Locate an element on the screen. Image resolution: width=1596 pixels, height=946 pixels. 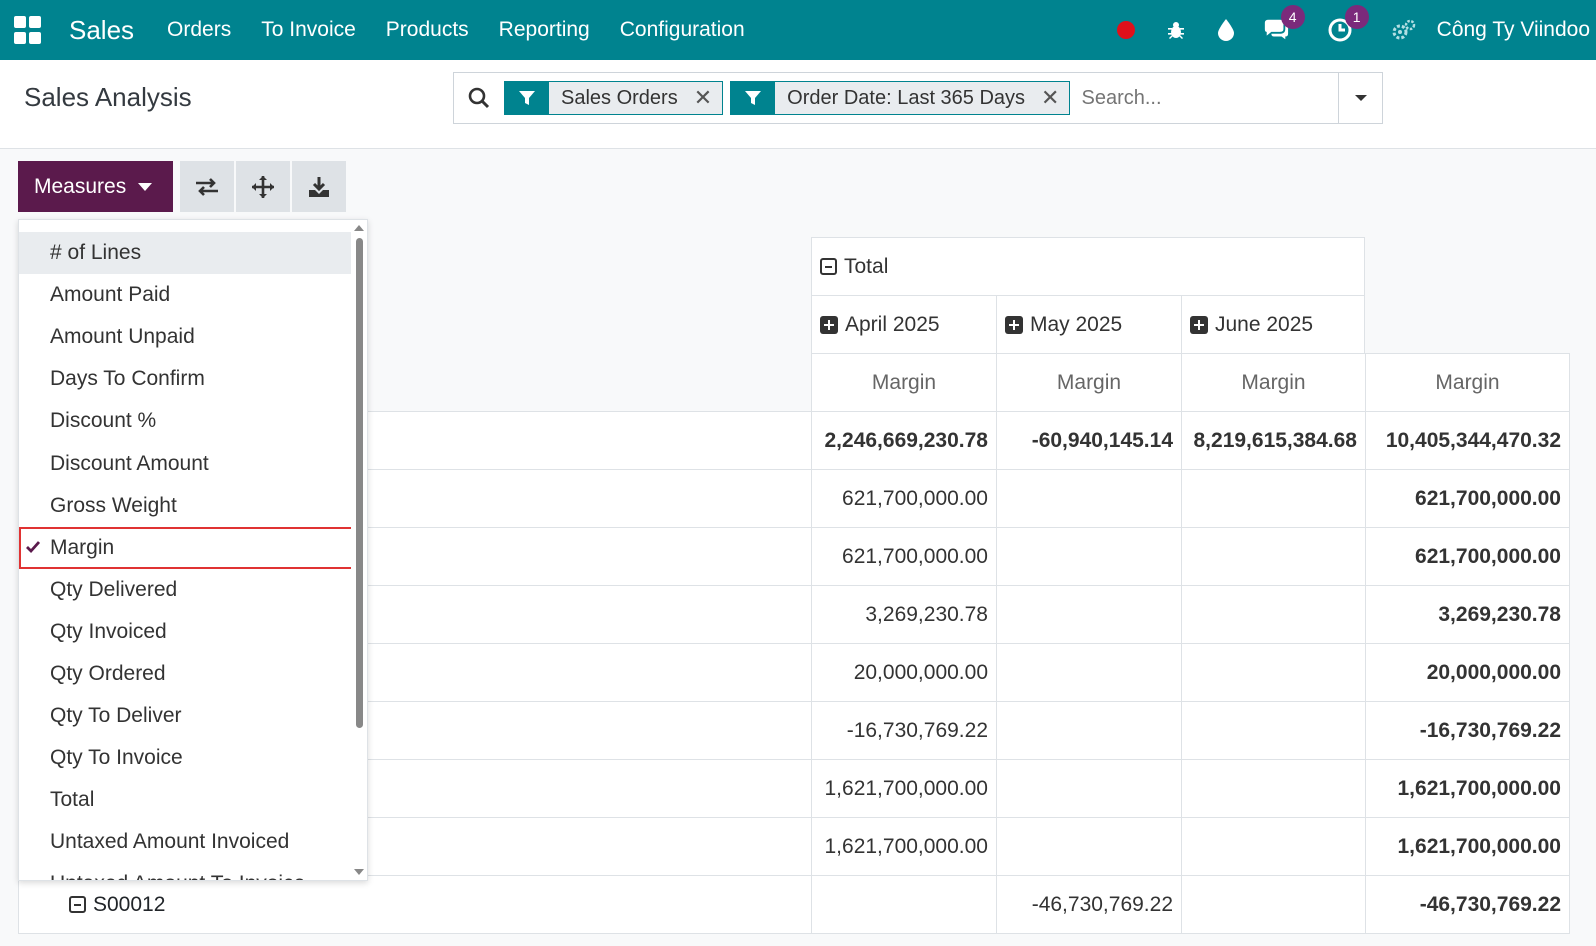
pivot-cell: 2,246,669,230.78 is located at coordinates (904, 440).